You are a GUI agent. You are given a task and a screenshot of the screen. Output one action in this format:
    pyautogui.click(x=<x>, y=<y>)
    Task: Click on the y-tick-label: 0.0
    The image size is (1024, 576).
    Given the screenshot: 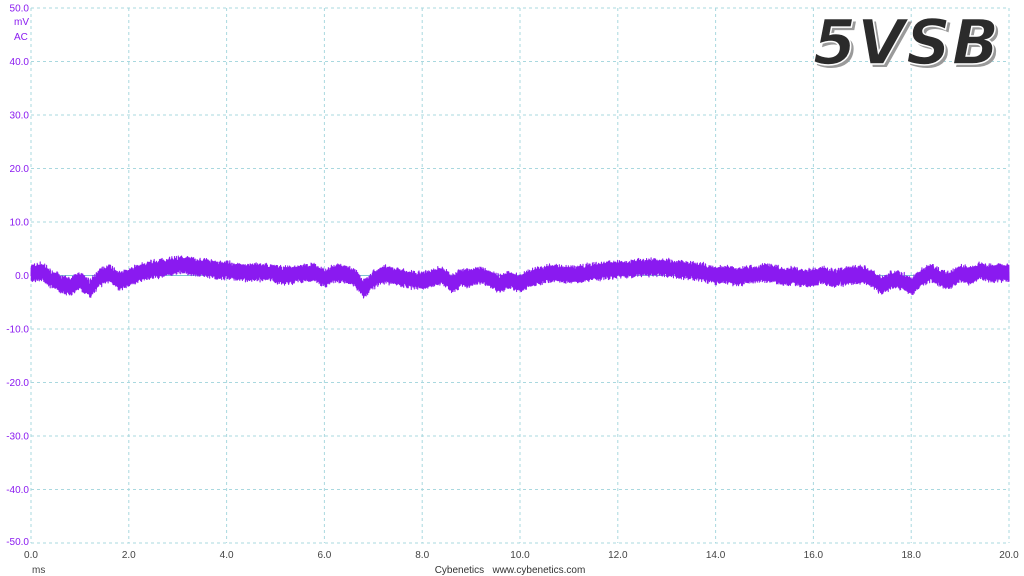 What is the action you would take?
    pyautogui.click(x=22, y=276)
    